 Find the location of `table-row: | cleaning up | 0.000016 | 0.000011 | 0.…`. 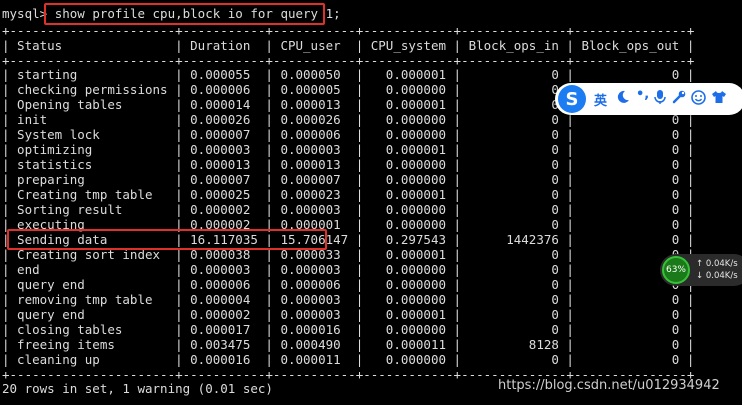

table-row: | cleaning up | 0.000016 | 0.000011 | 0.… is located at coordinates (348, 359).